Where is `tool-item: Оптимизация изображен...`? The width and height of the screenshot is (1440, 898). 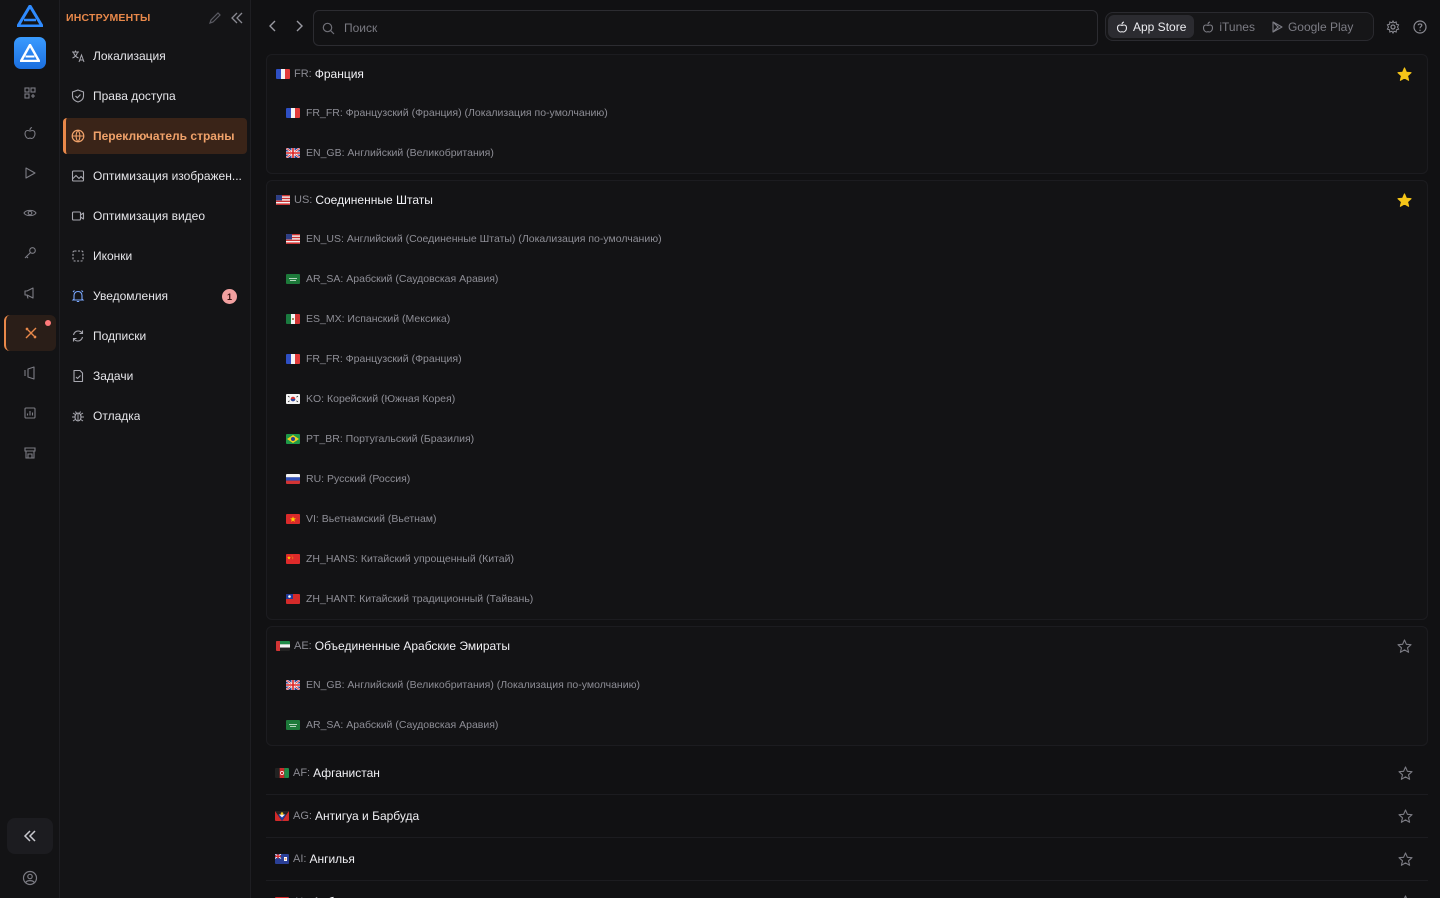 tool-item: Оптимизация изображен... is located at coordinates (155, 176).